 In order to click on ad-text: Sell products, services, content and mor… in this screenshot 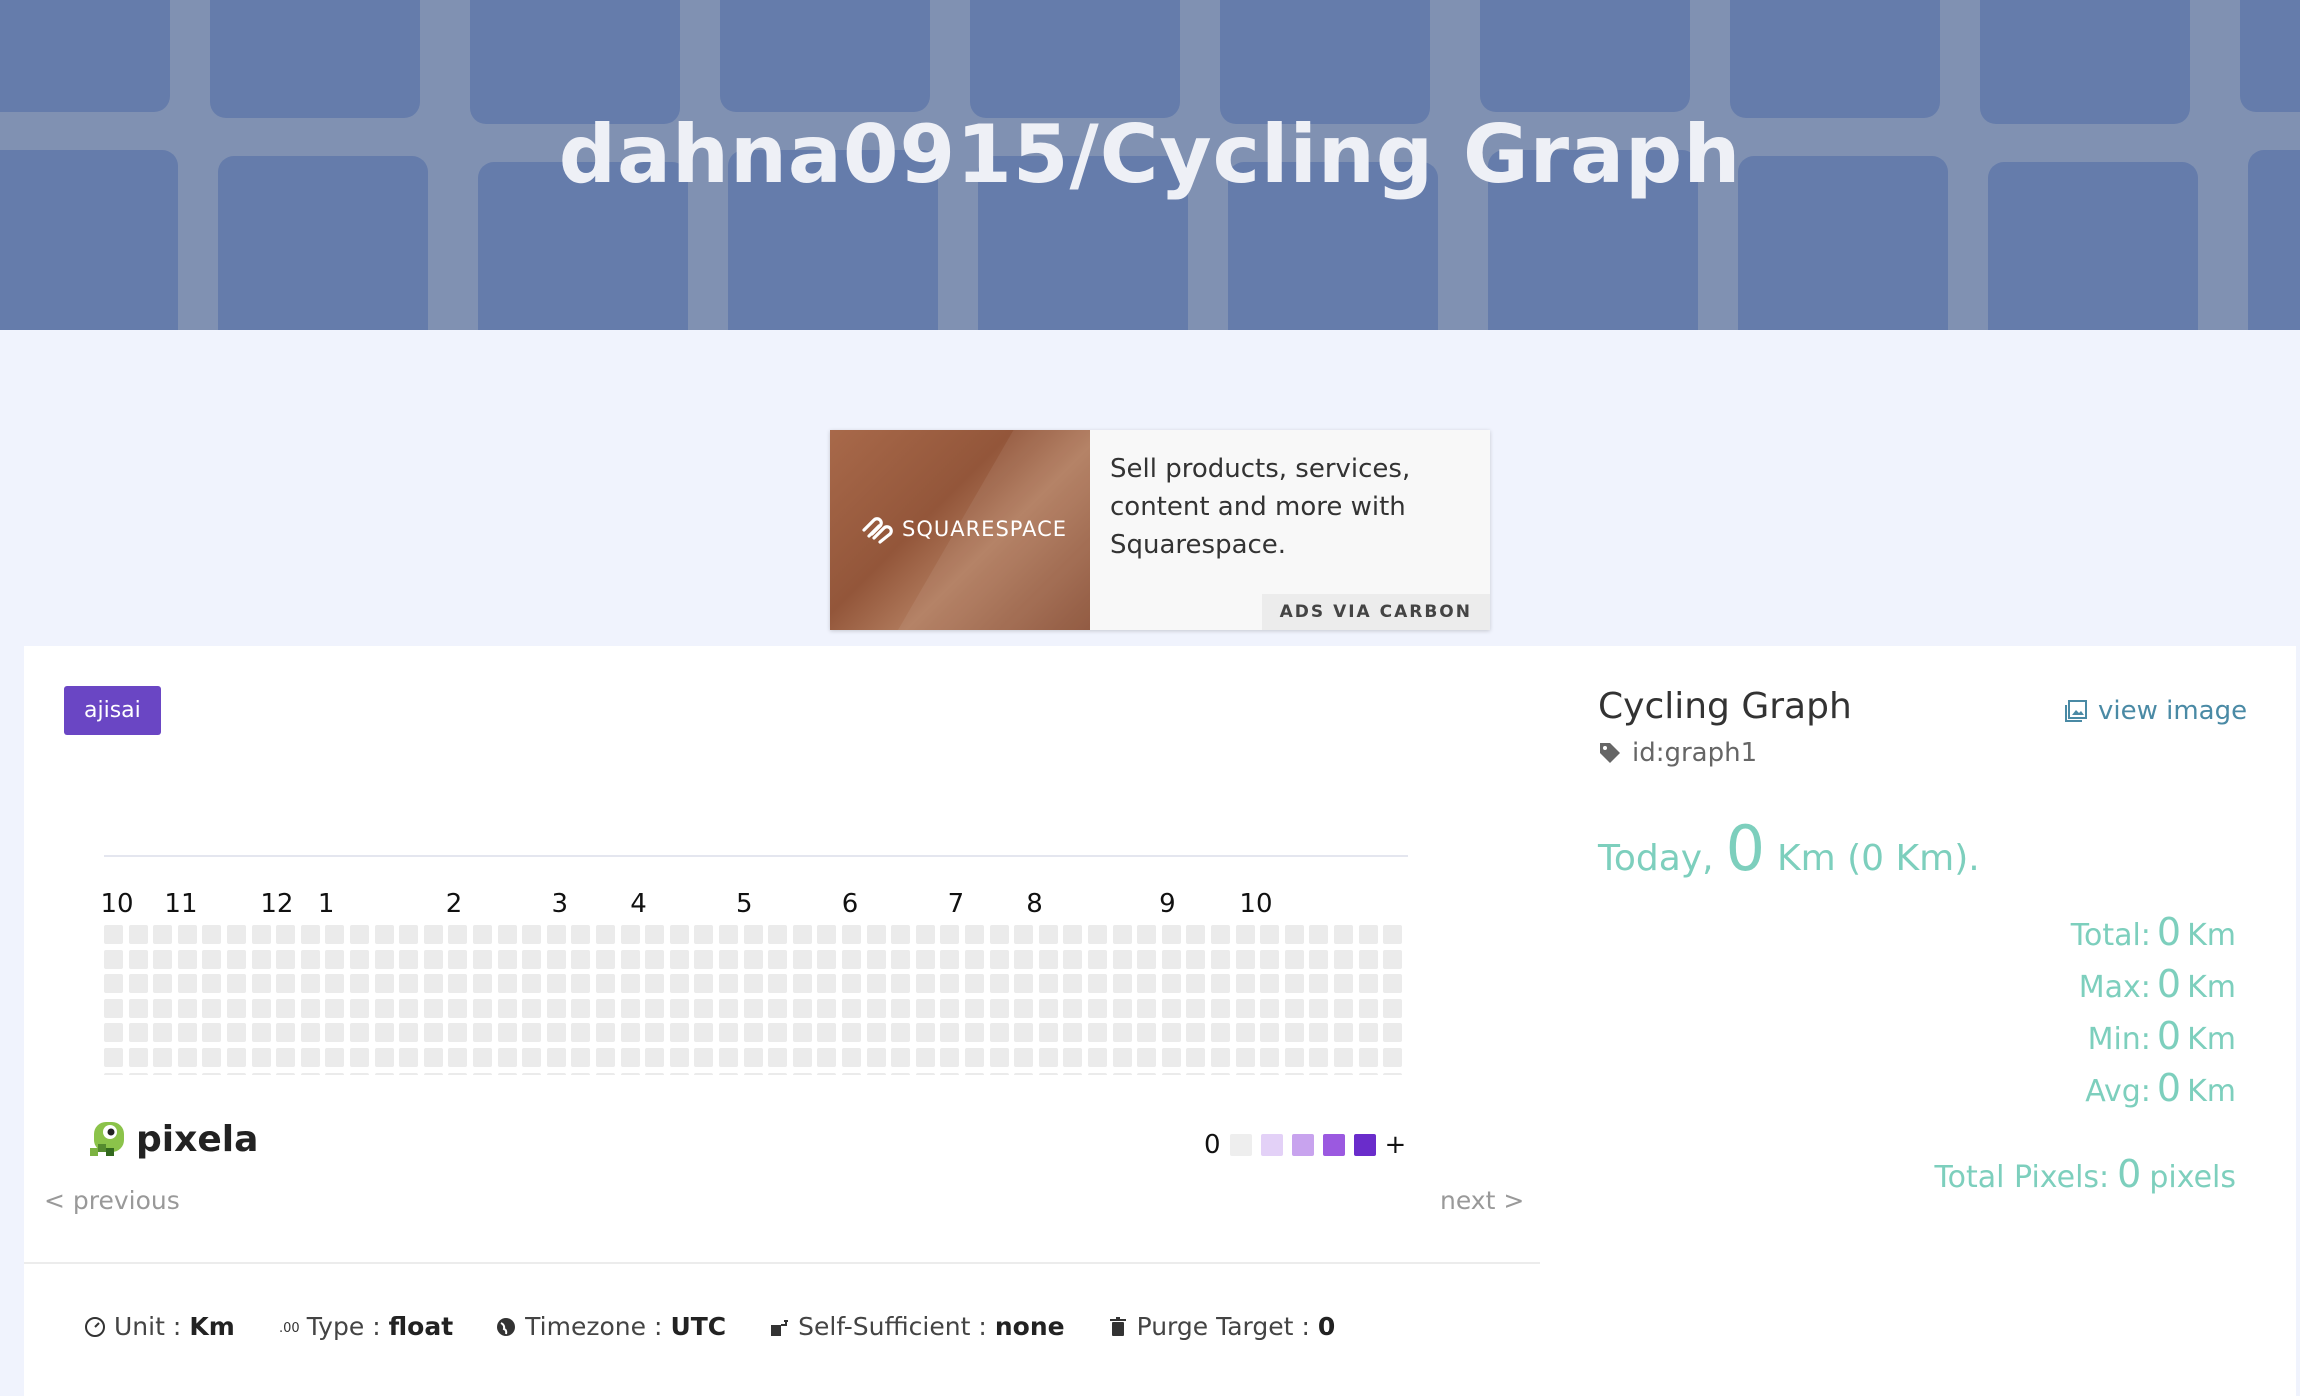, I will do `click(1285, 507)`.